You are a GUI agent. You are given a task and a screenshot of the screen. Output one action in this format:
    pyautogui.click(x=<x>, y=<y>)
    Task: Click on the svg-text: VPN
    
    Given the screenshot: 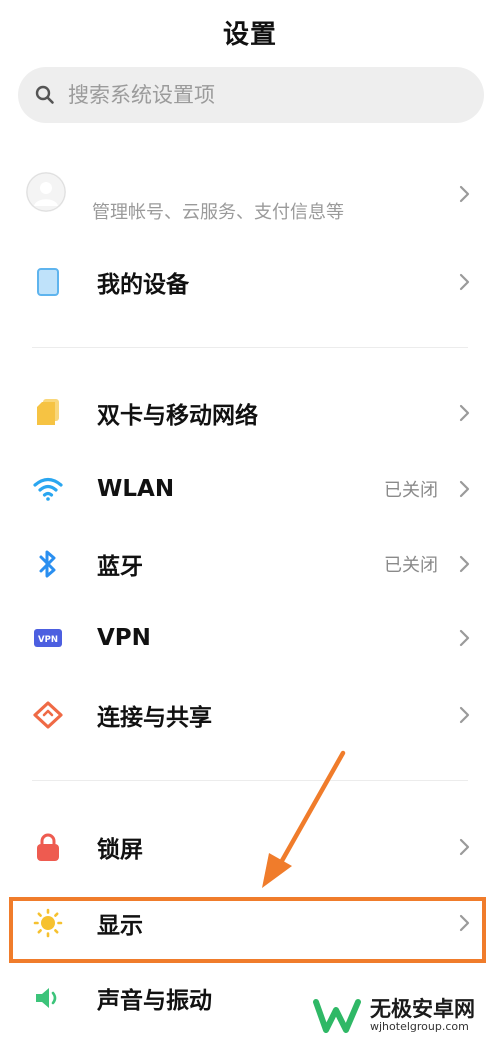 What is the action you would take?
    pyautogui.click(x=48, y=640)
    